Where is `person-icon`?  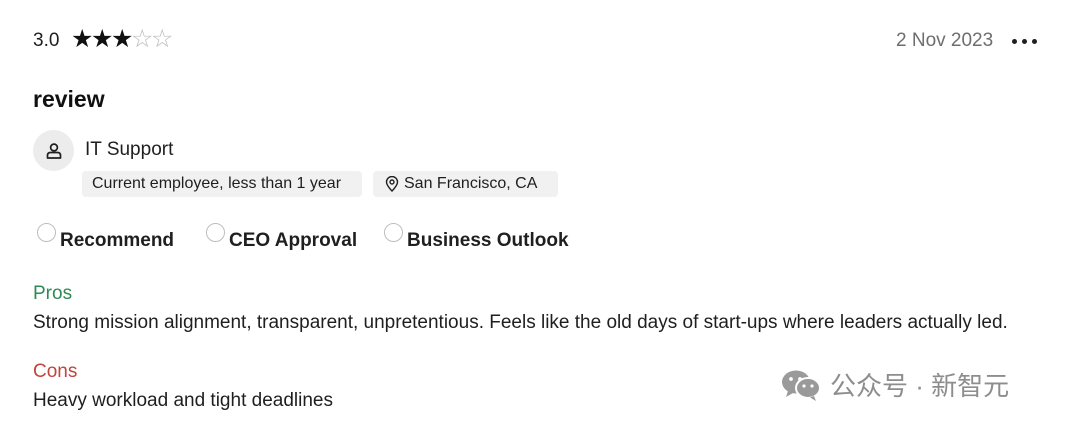 person-icon is located at coordinates (53, 150).